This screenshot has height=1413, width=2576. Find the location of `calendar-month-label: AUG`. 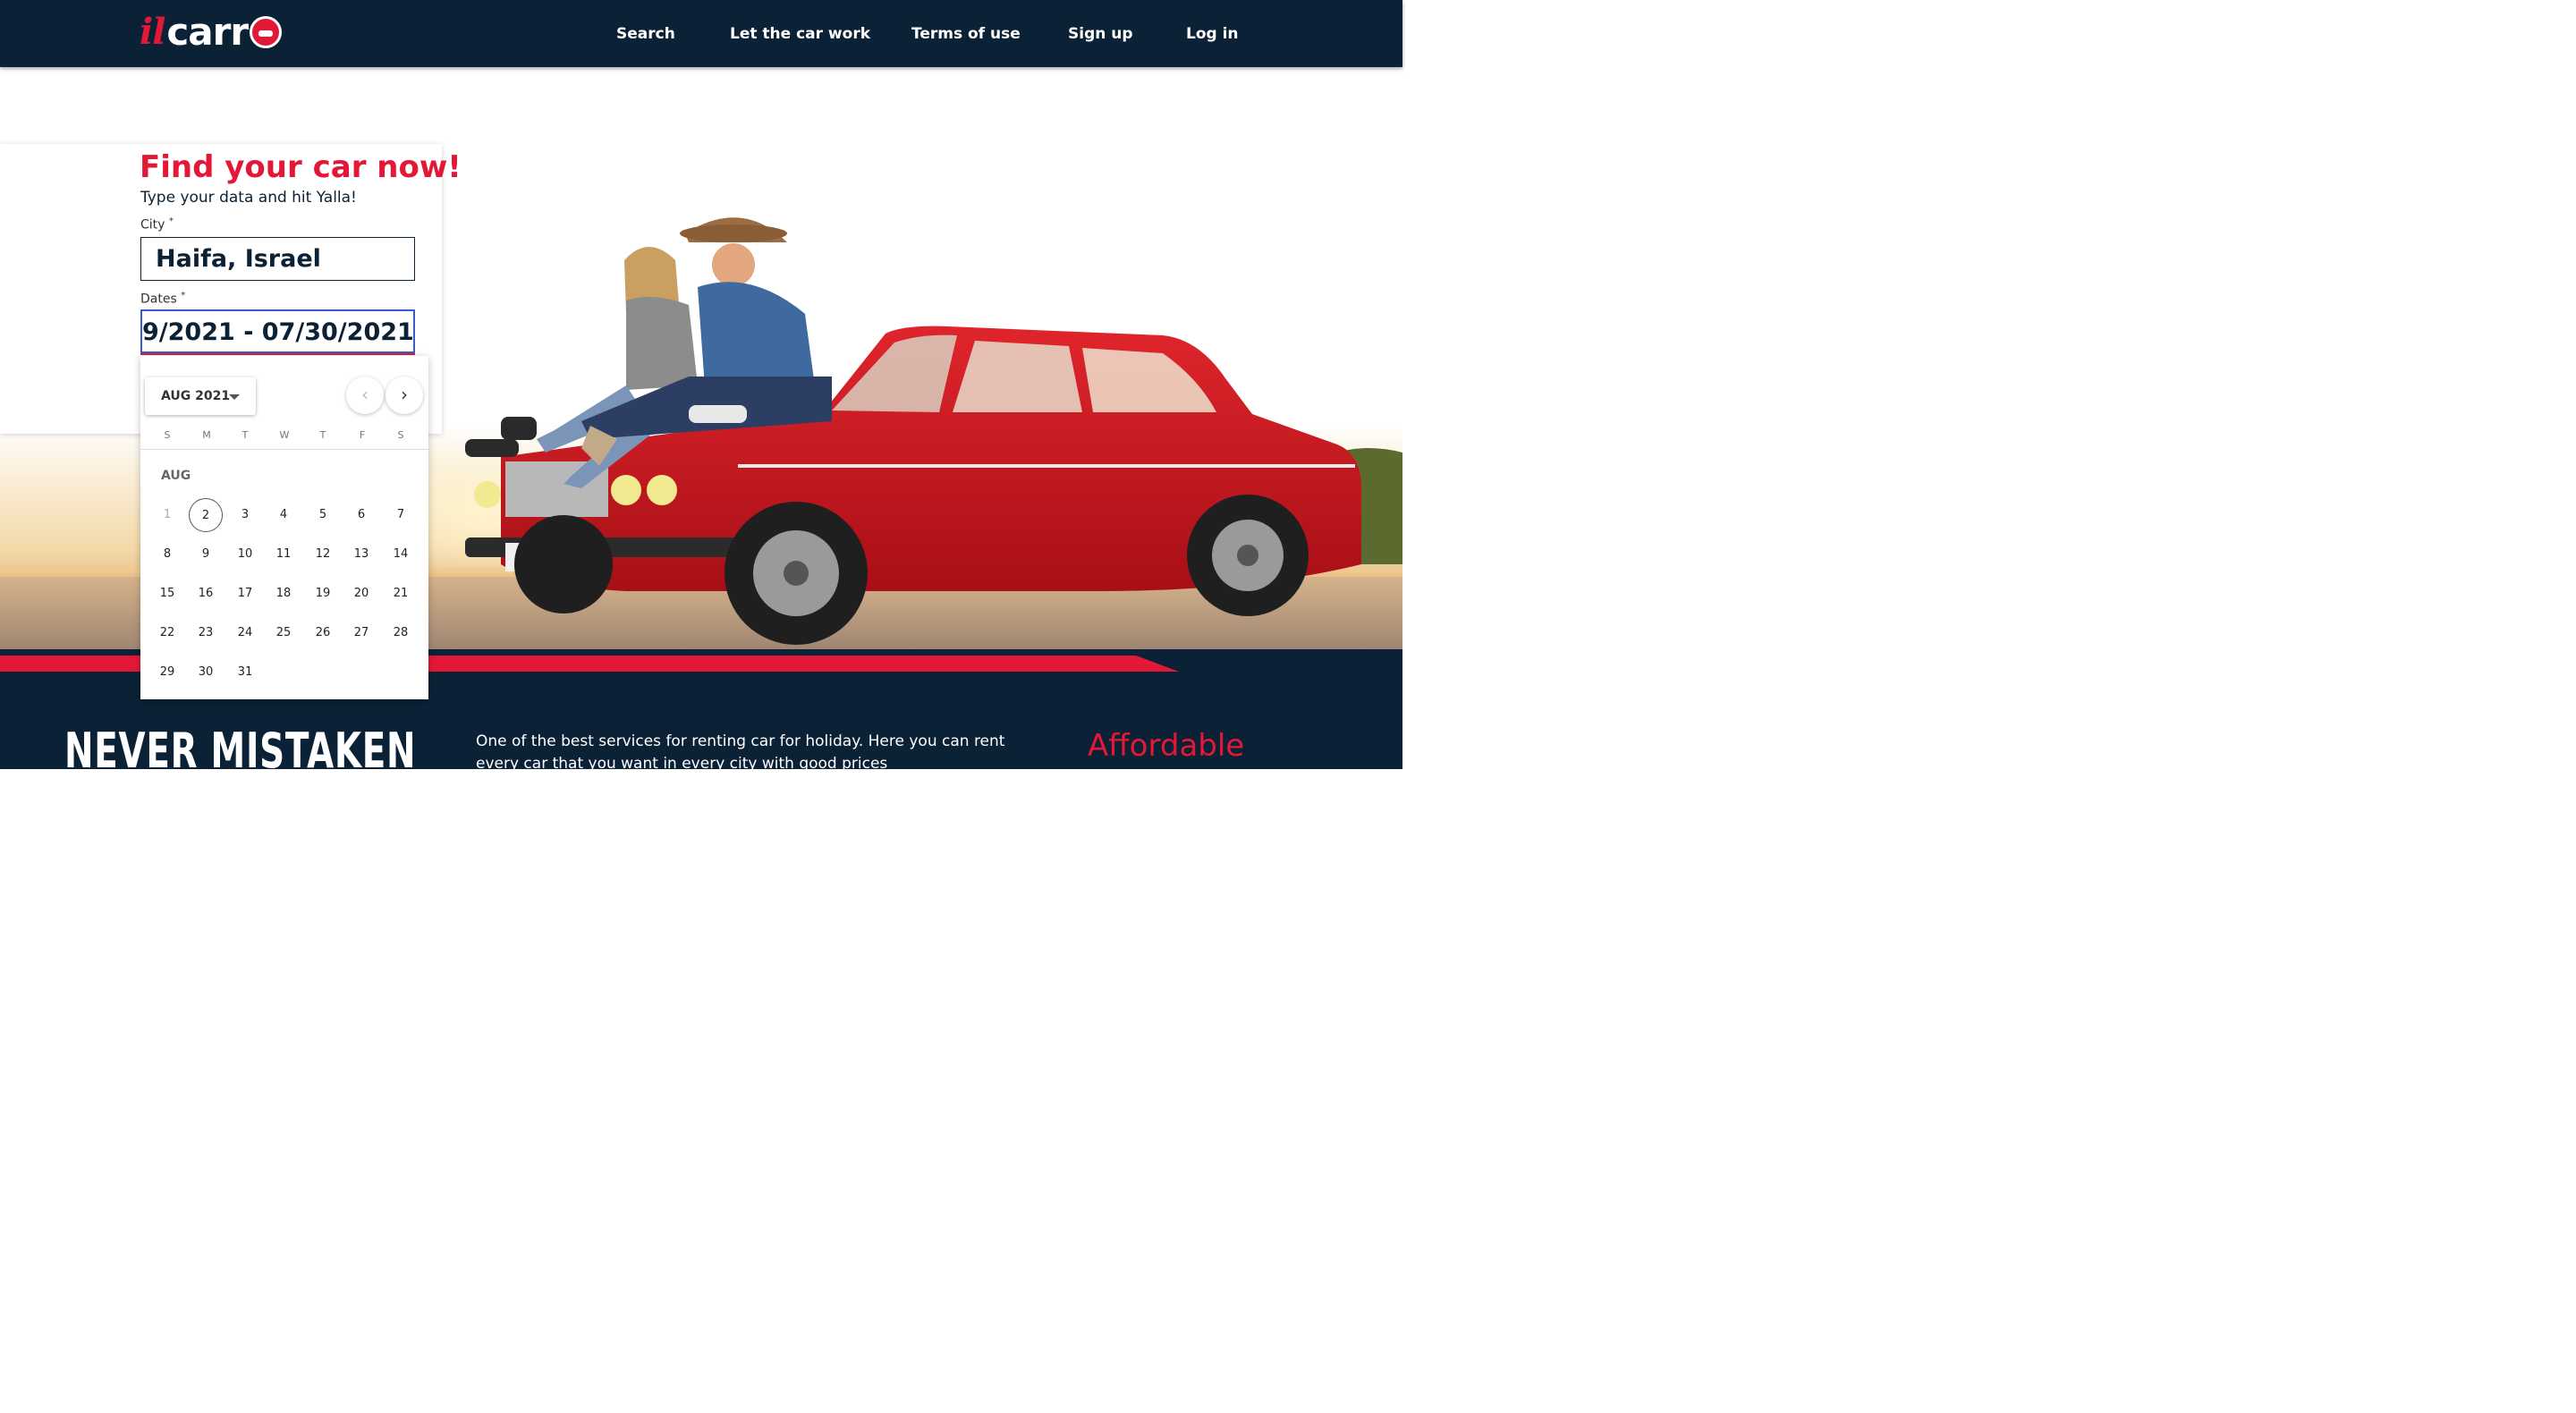

calendar-month-label: AUG is located at coordinates (176, 476).